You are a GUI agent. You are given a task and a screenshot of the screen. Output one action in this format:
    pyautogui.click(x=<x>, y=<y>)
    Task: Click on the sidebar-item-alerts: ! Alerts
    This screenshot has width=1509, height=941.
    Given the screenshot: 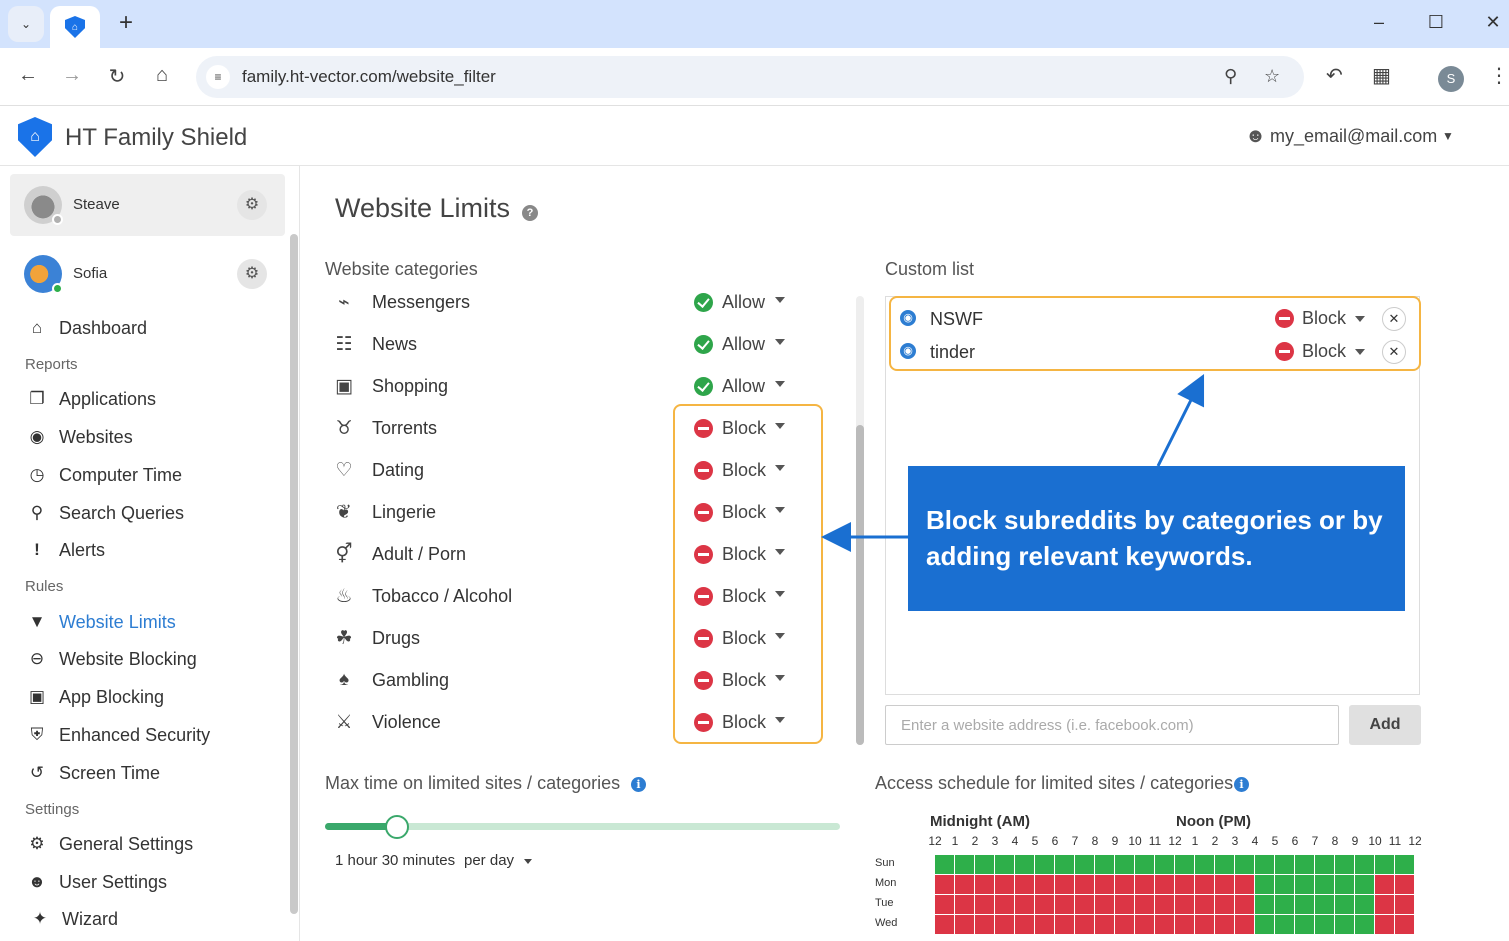 What is the action you would take?
    pyautogui.click(x=65, y=550)
    